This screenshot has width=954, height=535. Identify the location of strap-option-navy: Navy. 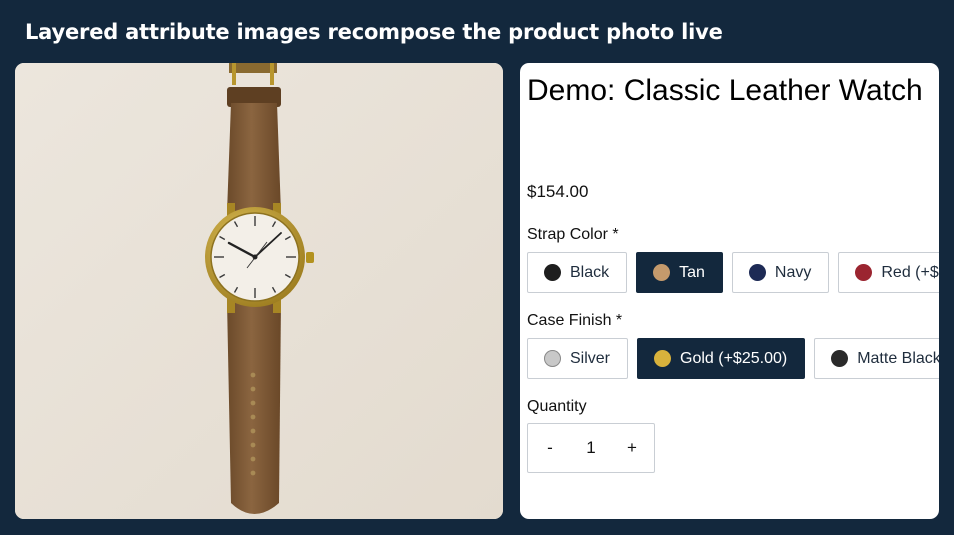
(780, 272).